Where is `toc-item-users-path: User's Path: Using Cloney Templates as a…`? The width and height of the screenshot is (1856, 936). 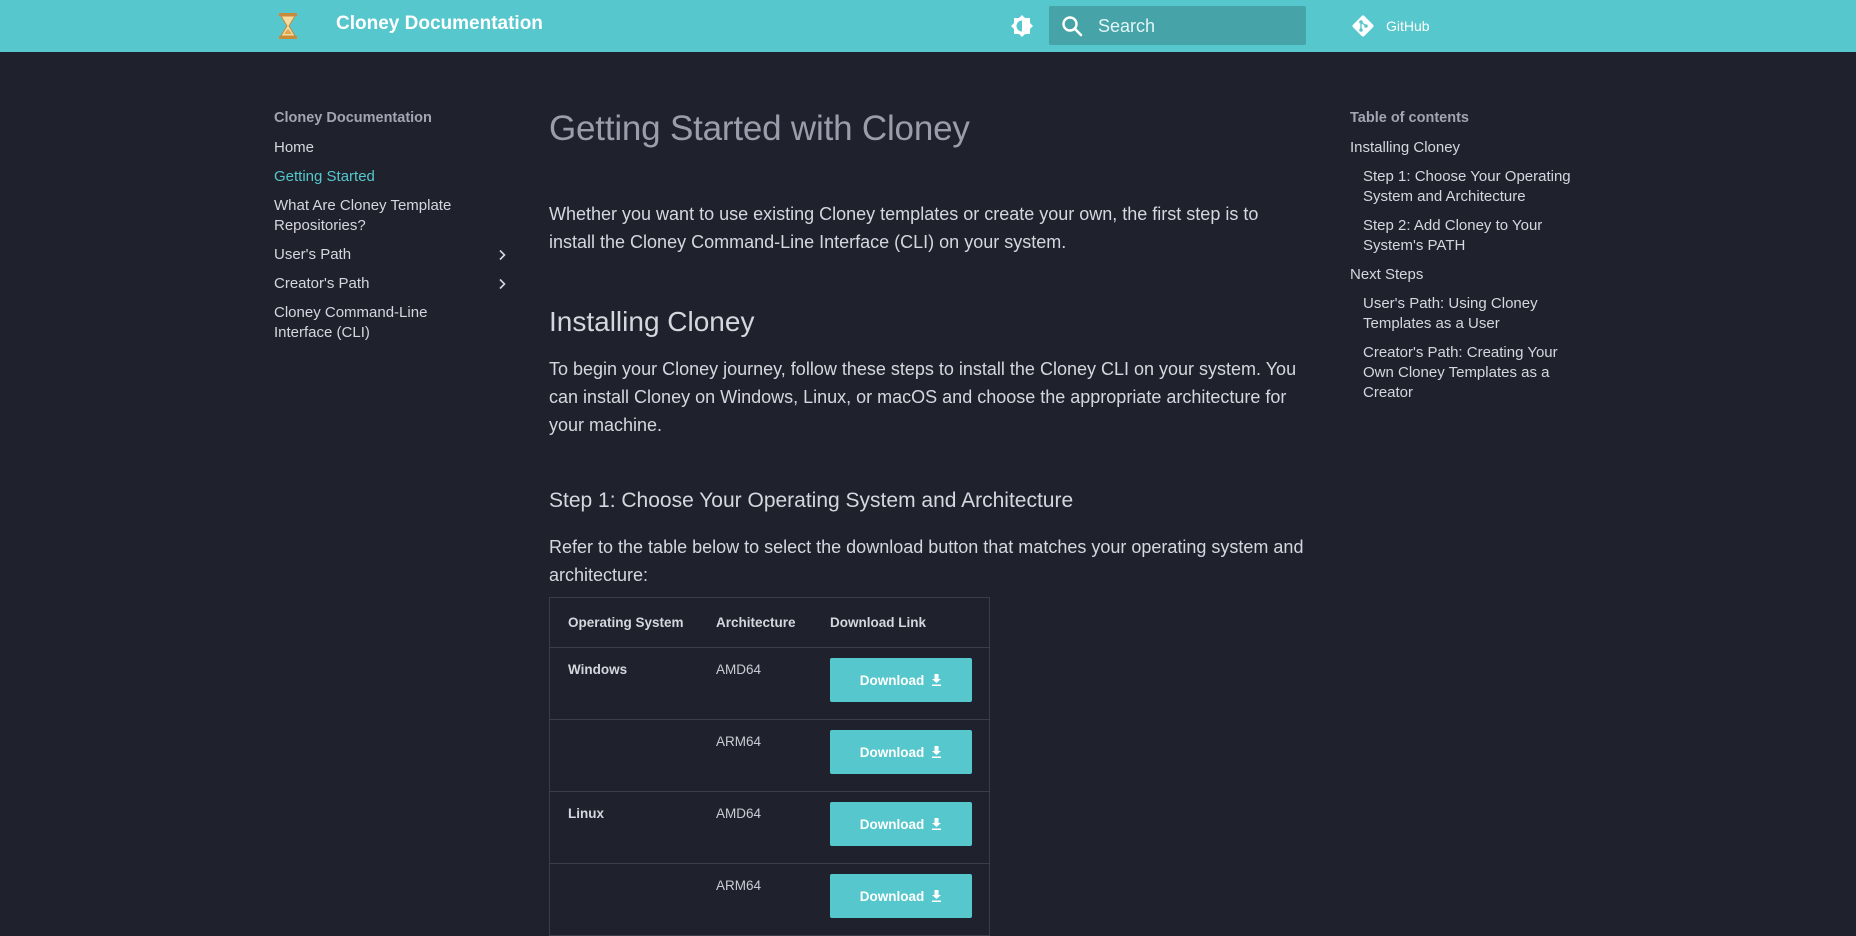 toc-item-users-path: User's Path: Using Cloney Templates as a… is located at coordinates (1470, 314).